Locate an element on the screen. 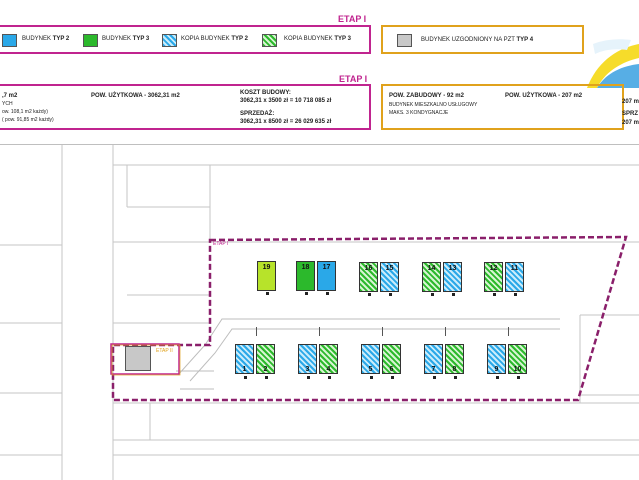 The height and width of the screenshot is (480, 639). building-16: 16 is located at coordinates (368, 277).